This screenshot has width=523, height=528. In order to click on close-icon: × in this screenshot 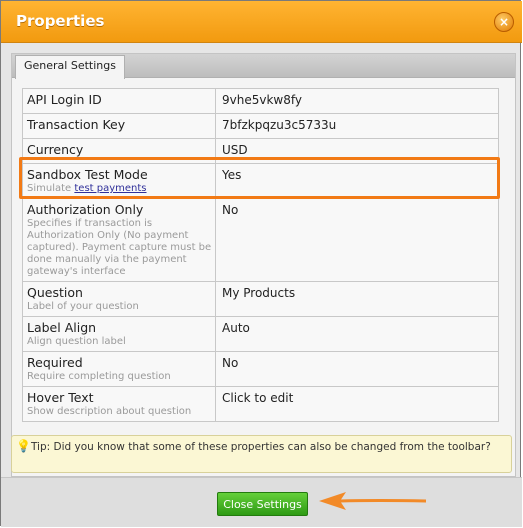, I will do `click(504, 22)`.